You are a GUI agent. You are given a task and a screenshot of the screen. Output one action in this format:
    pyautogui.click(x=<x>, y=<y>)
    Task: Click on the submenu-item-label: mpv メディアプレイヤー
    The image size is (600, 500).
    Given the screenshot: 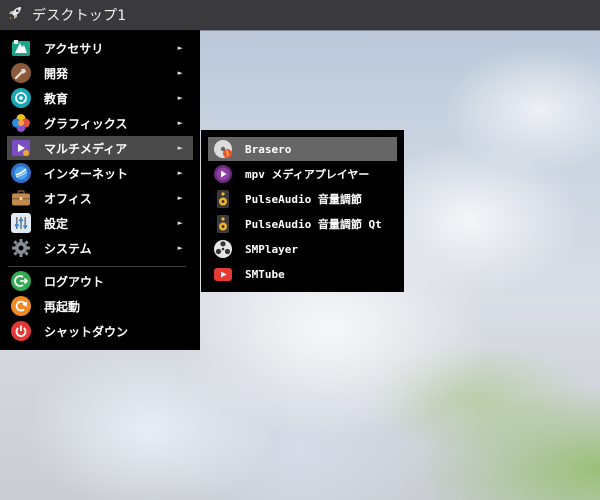 What is the action you would take?
    pyautogui.click(x=307, y=174)
    